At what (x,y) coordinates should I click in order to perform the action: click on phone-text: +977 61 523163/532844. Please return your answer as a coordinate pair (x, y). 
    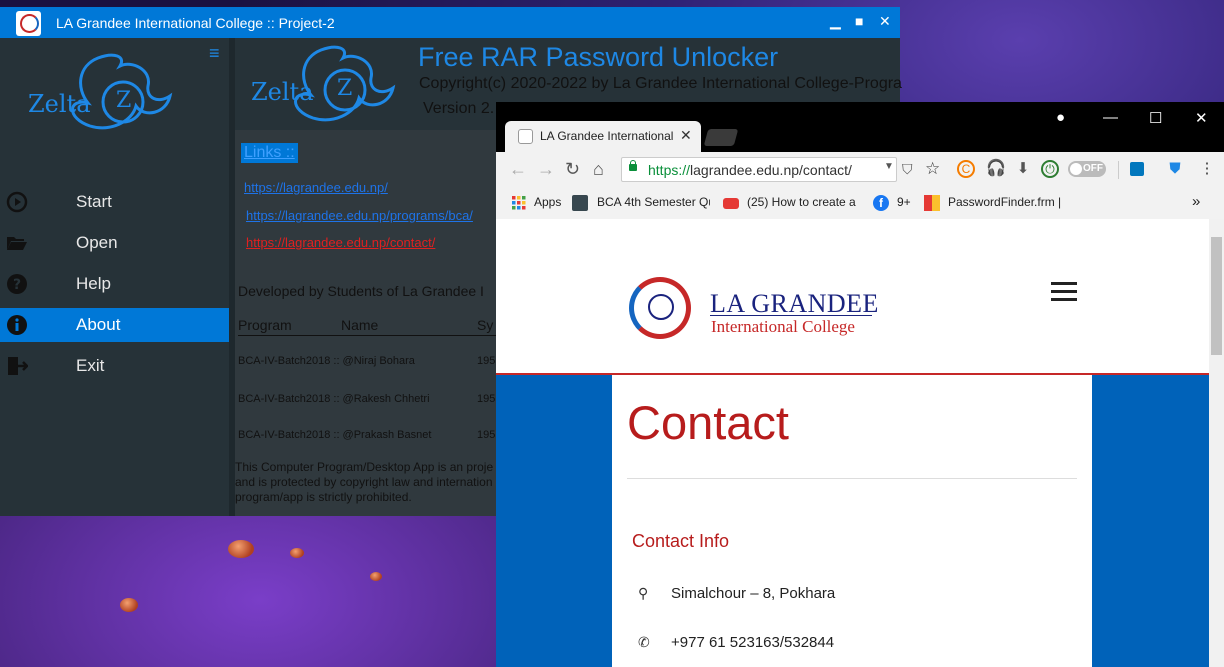
    Looking at the image, I should click on (752, 642).